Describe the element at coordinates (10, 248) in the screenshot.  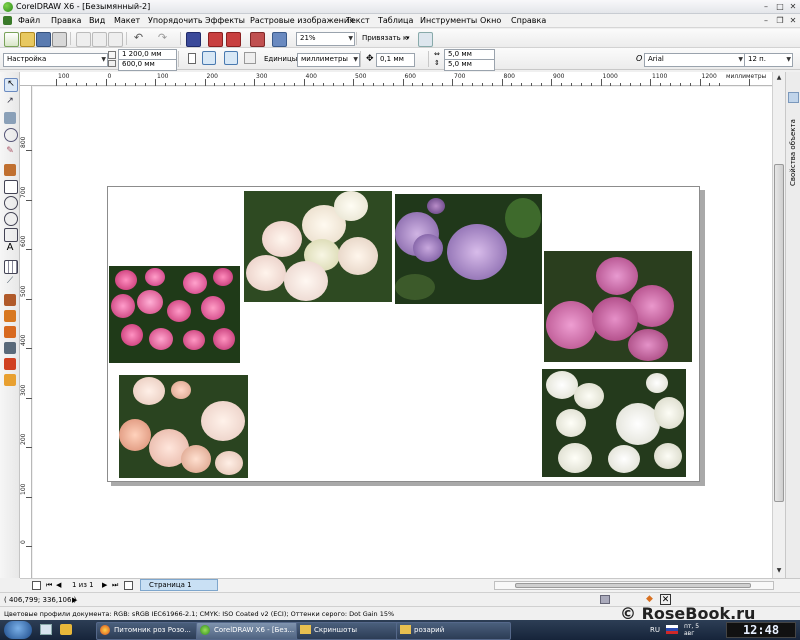
I see `text-tool-icon: A` at that location.